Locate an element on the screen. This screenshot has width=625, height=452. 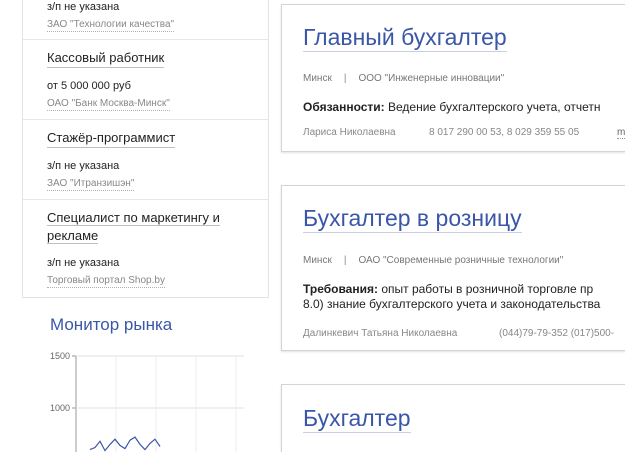
vacancy-description-label: Требования: is located at coordinates (340, 289).